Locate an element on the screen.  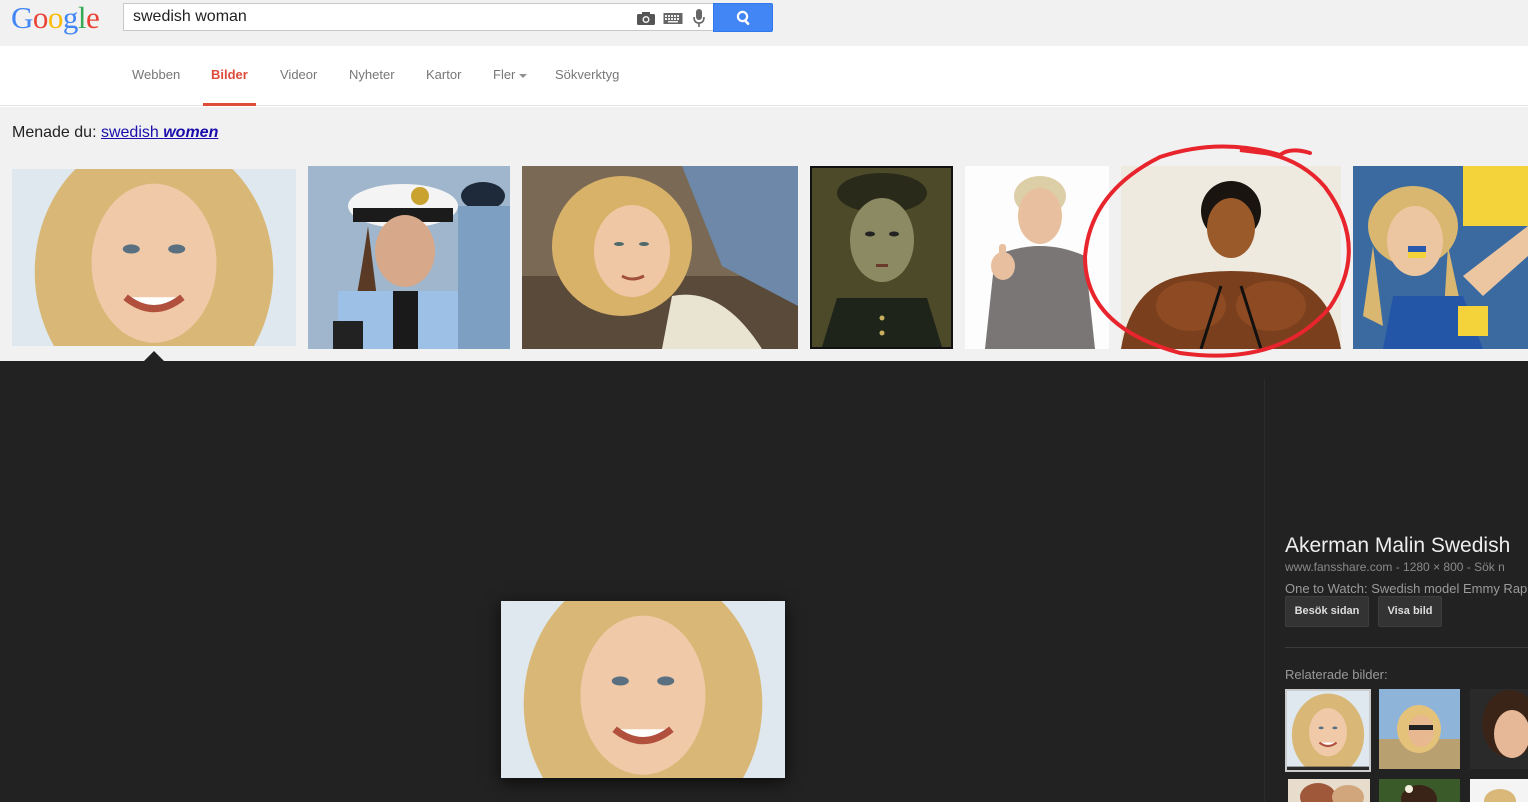
logo-letter: l is located at coordinates (82, 17).